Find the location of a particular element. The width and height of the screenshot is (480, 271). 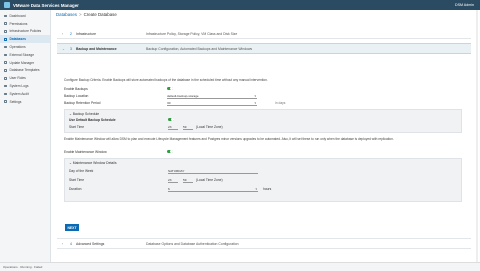

maintenance-details-header: ⌄ Maintenance Window Details is located at coordinates (93, 163).